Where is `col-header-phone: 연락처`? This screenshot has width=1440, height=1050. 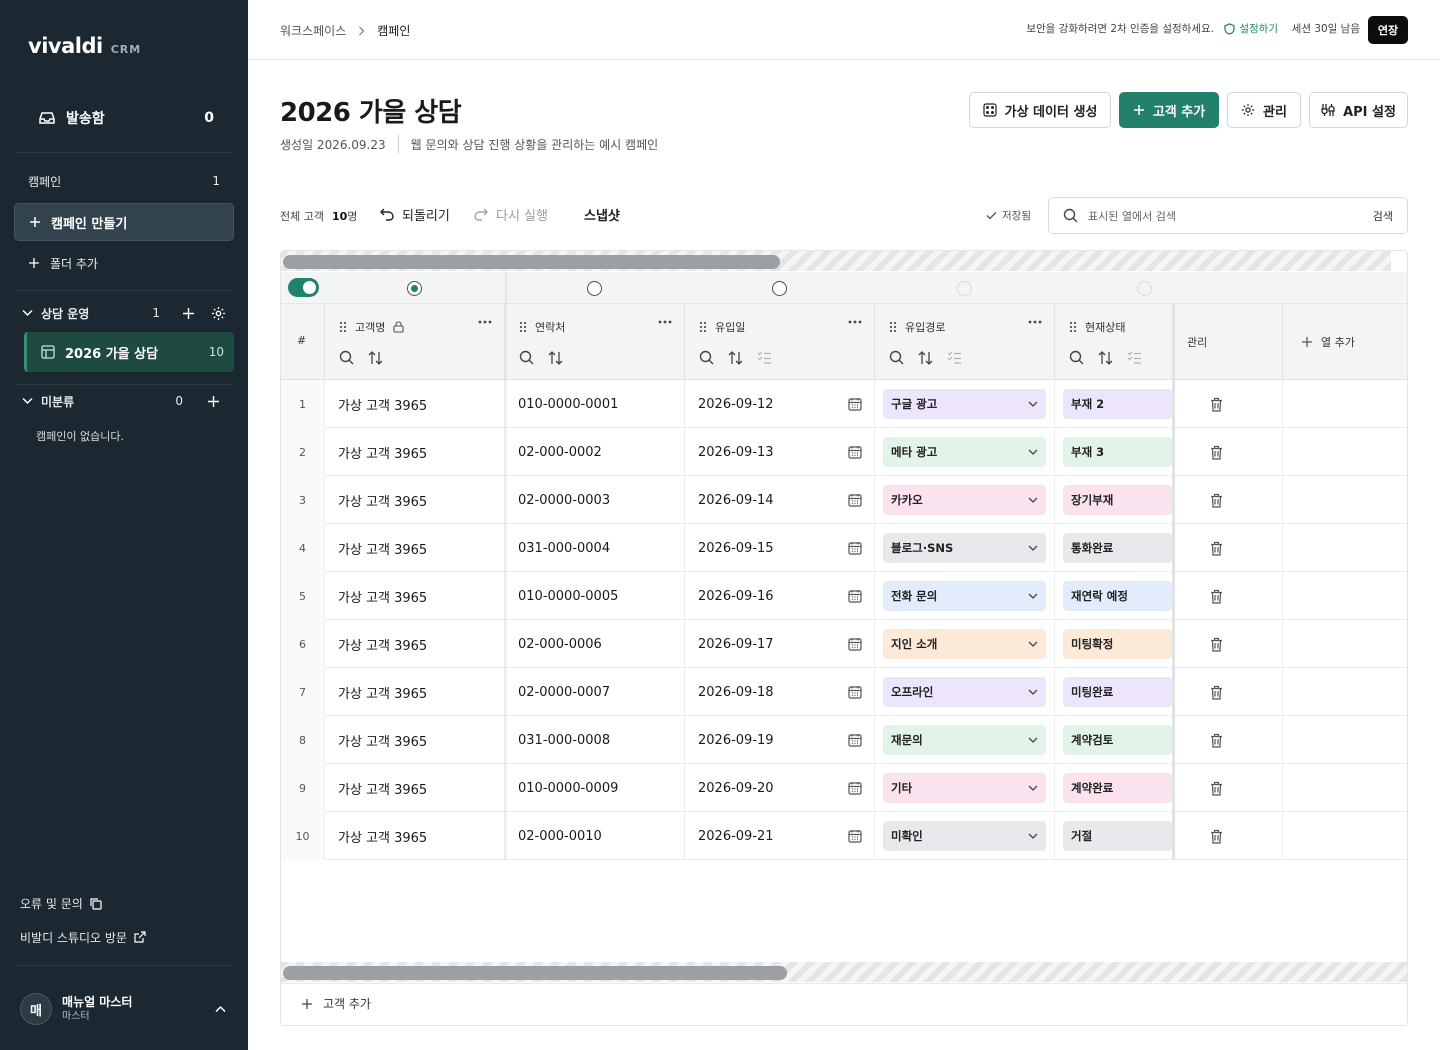
col-header-phone: 연락처 is located at coordinates (595, 342).